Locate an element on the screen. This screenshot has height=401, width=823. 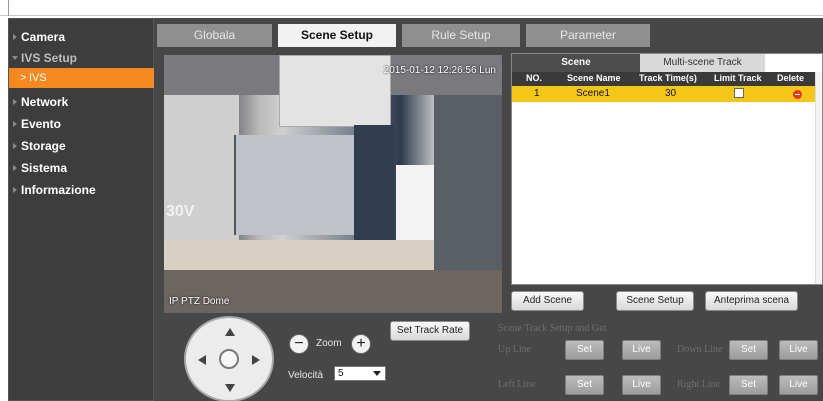
video-desk is located at coordinates (299, 255).